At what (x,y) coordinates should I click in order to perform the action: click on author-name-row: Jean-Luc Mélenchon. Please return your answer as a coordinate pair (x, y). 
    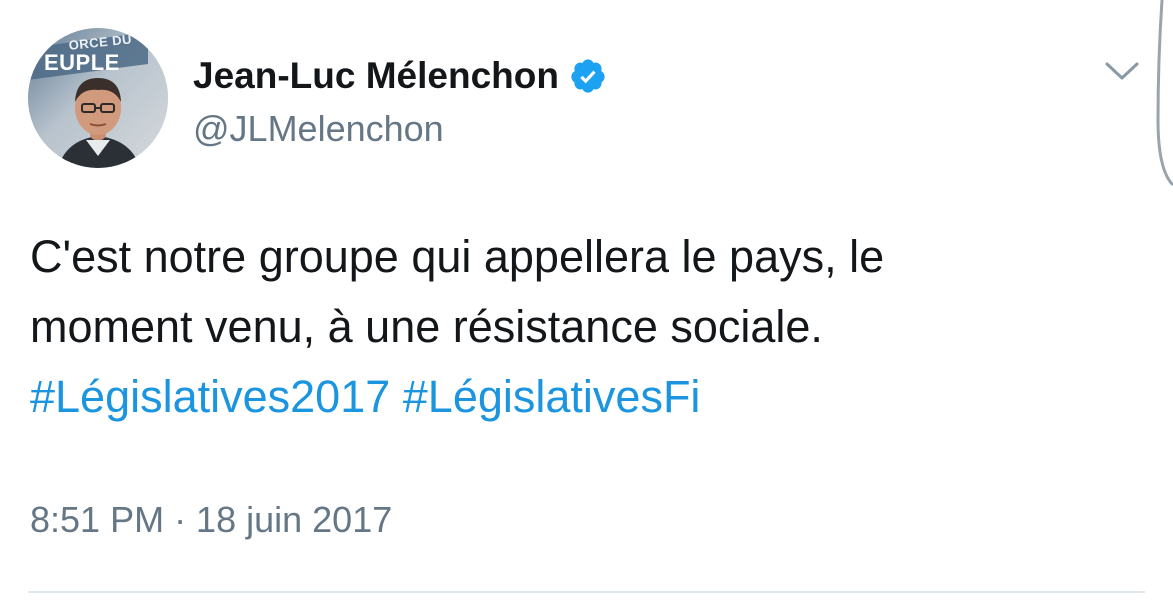
    Looking at the image, I should click on (400, 76).